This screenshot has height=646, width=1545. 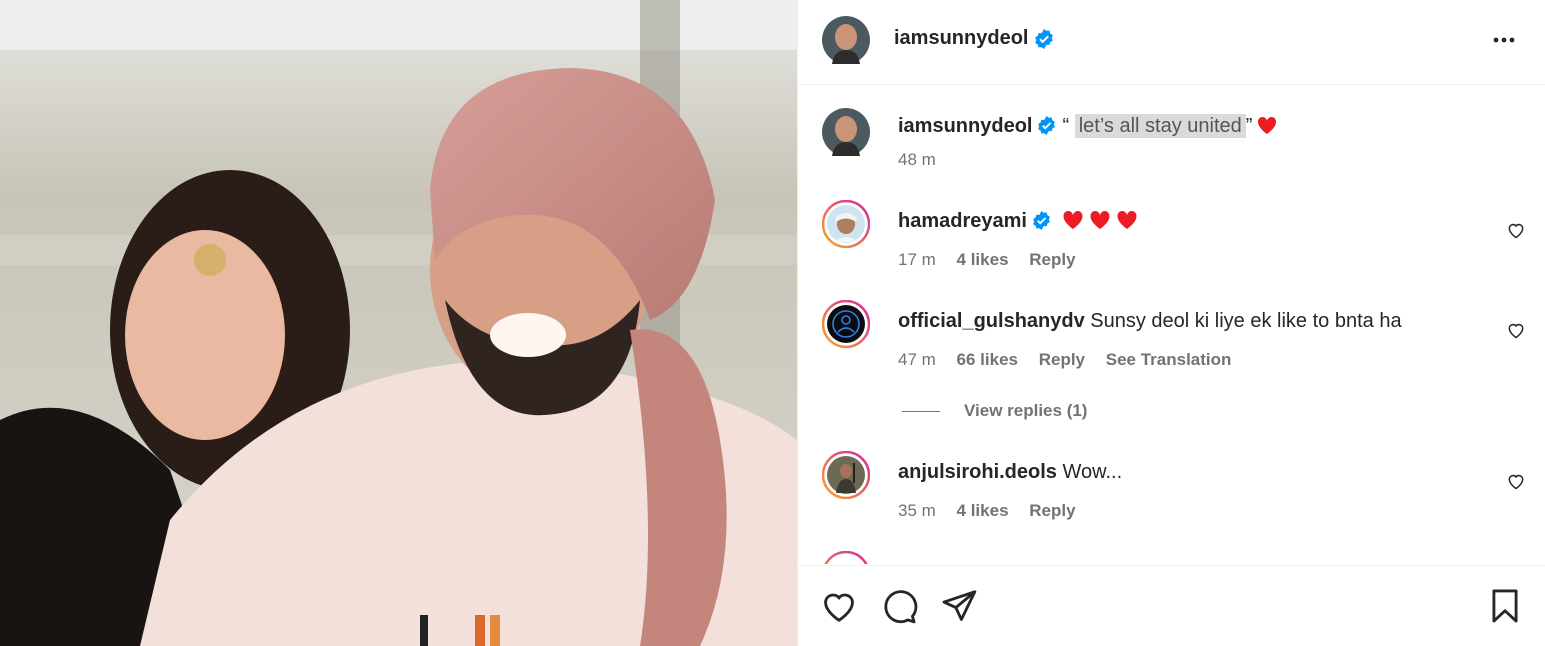 I want to click on replies-divider, so click(x=921, y=412).